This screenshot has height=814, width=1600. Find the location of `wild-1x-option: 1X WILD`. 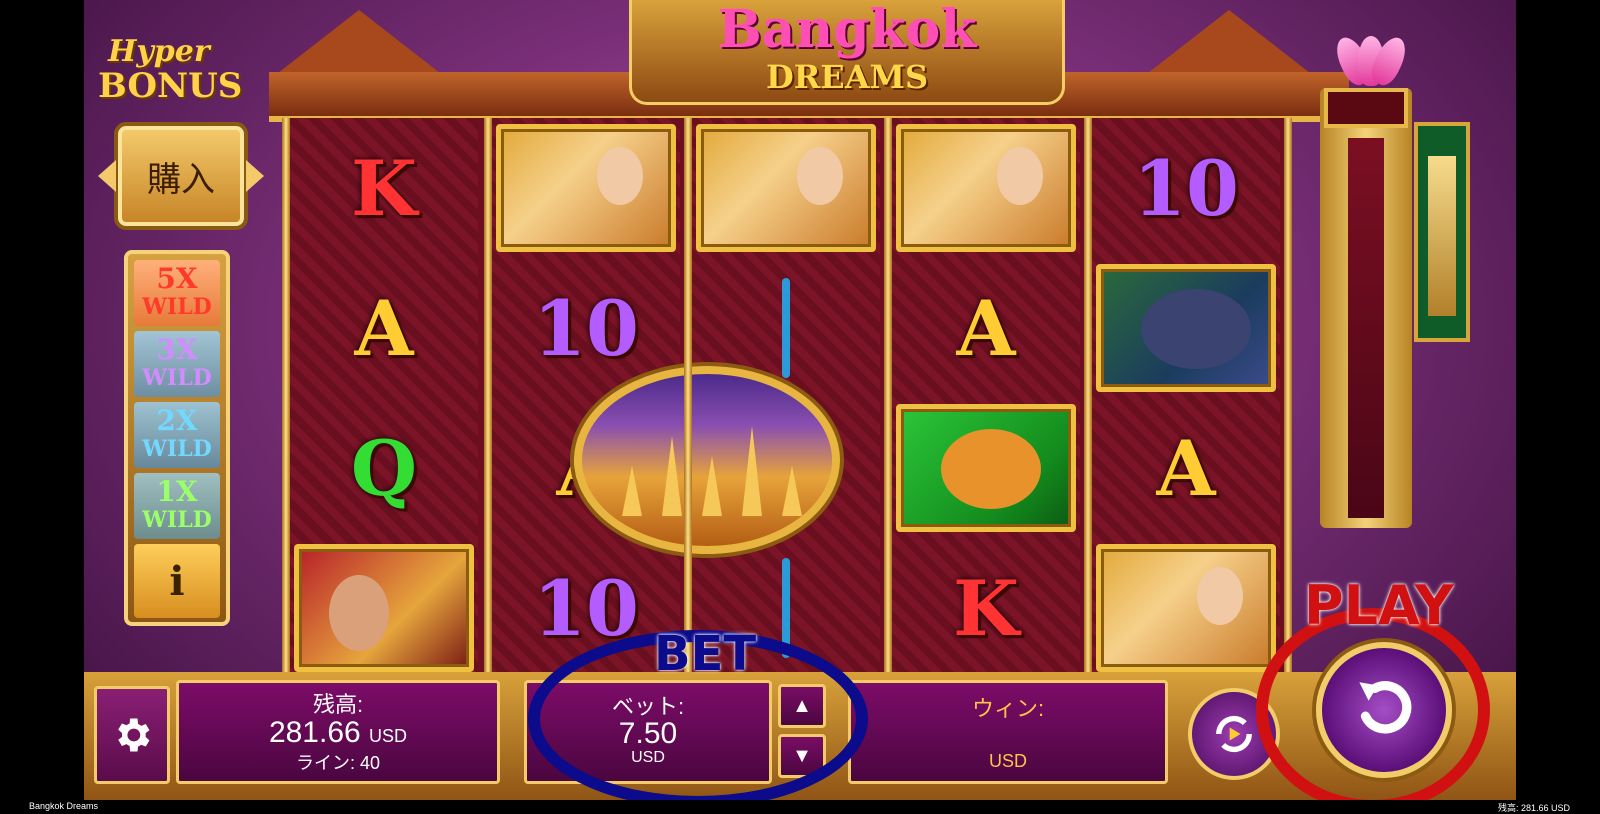

wild-1x-option: 1X WILD is located at coordinates (177, 506).